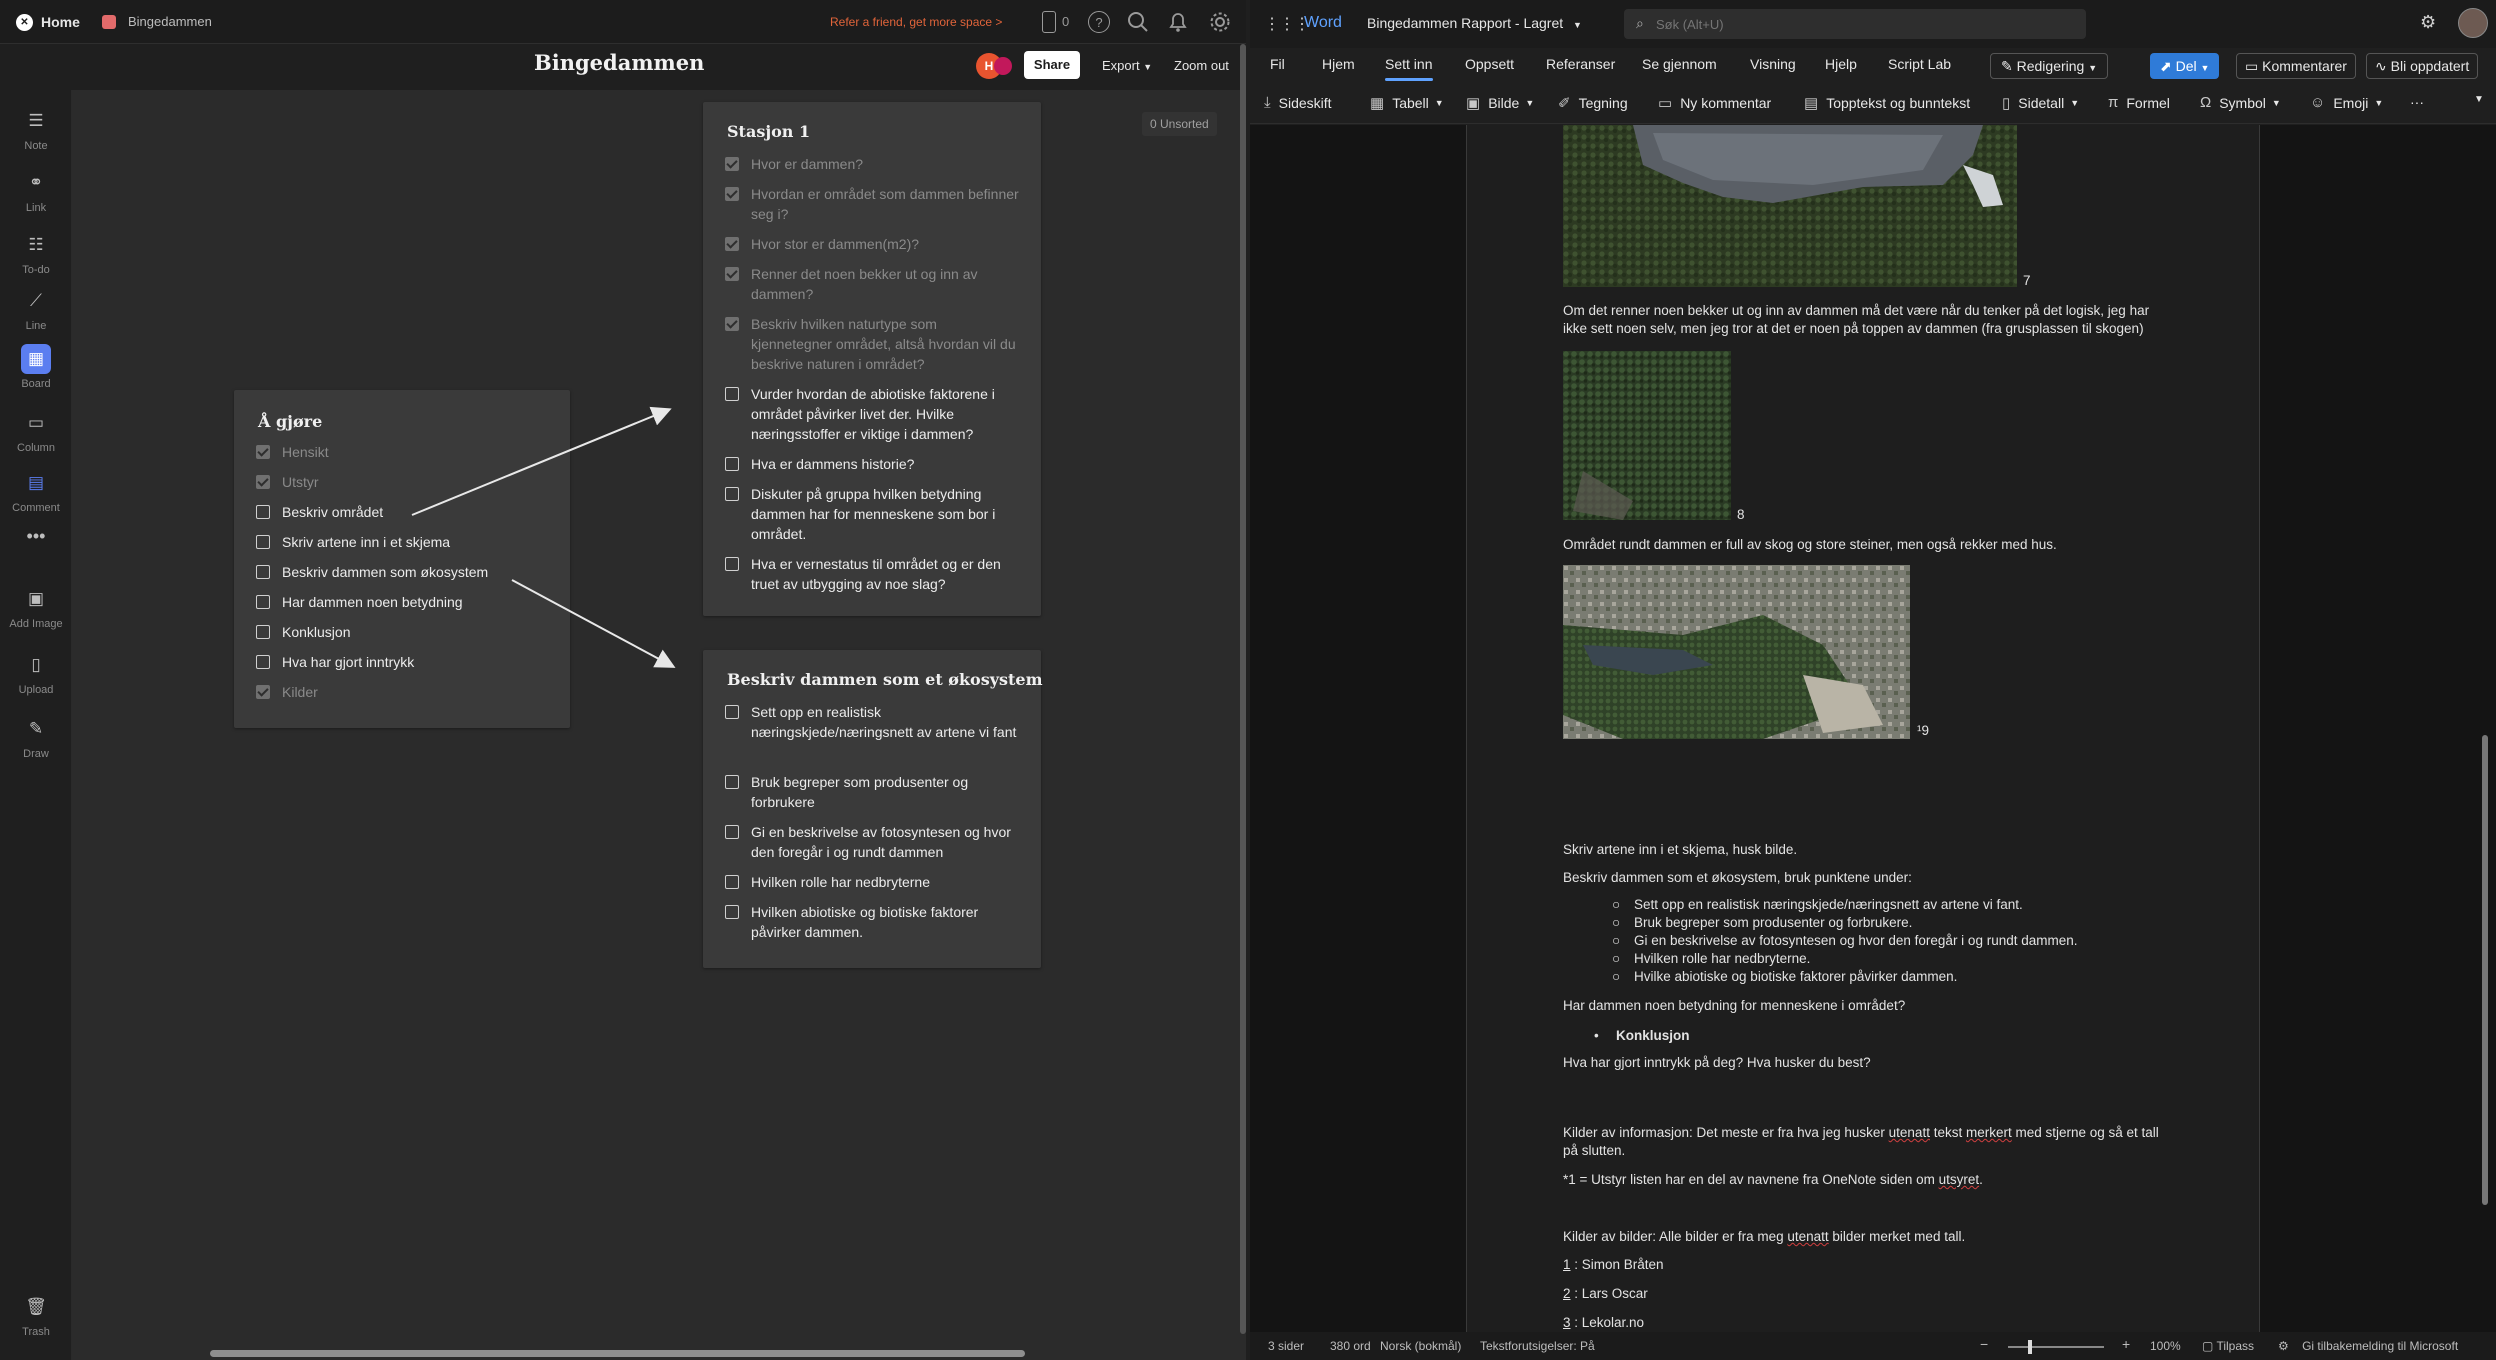  I want to click on new-comment-icon: ▭, so click(1665, 103).